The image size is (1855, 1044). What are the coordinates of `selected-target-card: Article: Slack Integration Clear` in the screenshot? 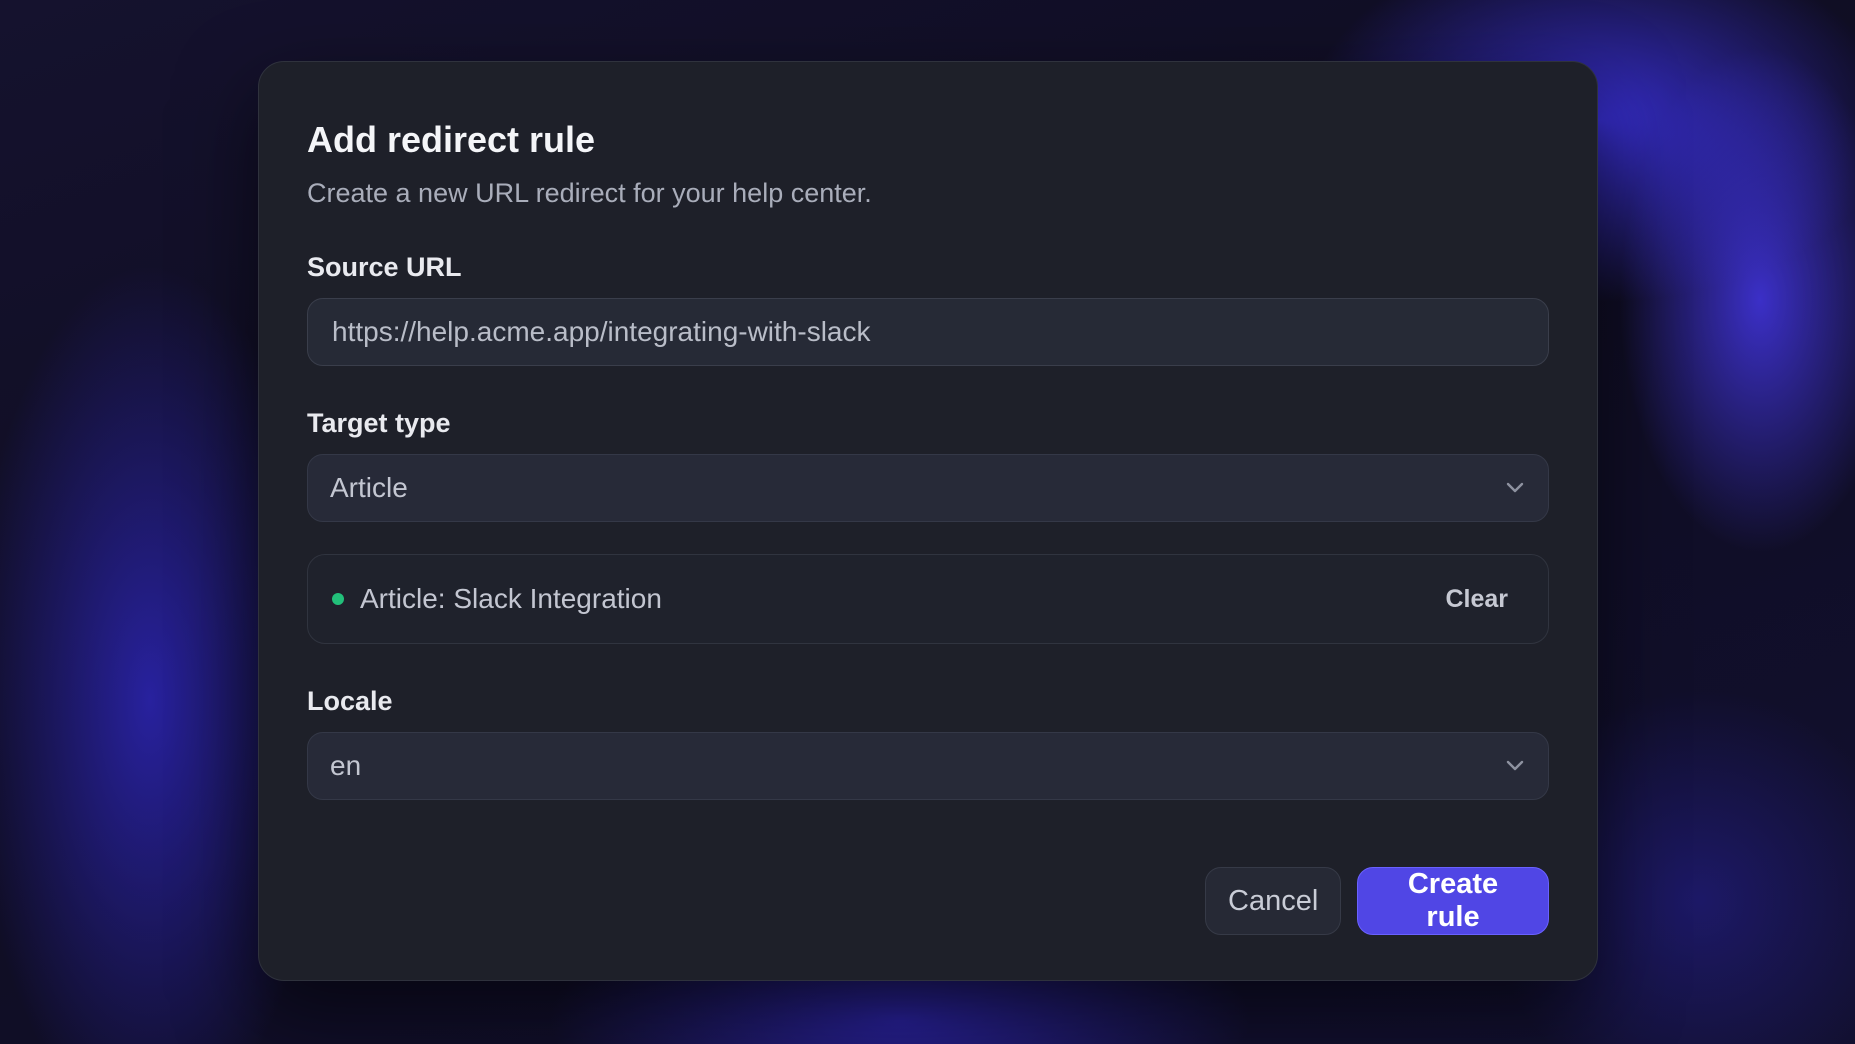 It's located at (928, 599).